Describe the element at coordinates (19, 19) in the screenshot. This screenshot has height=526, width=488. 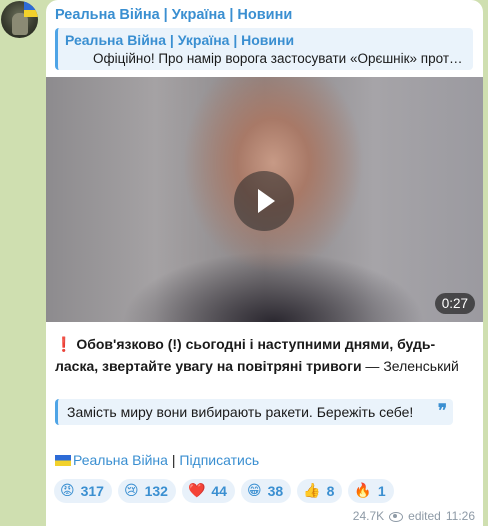
I see `channel-avatar` at that location.